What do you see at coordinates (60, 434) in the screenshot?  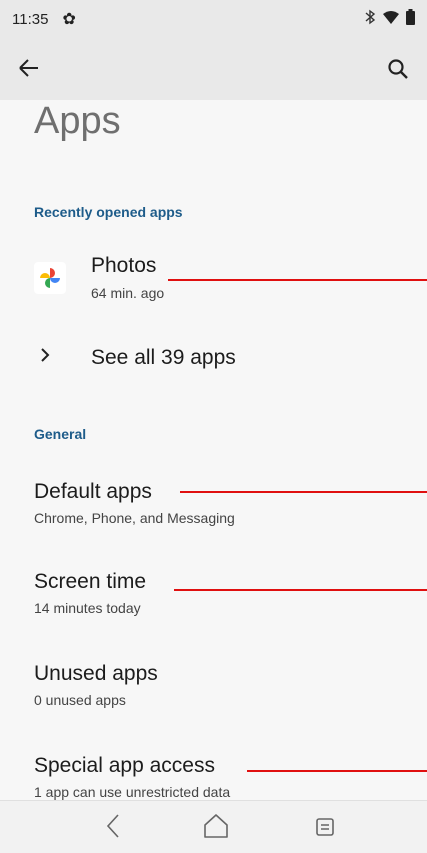 I see `section-header-general: General` at bounding box center [60, 434].